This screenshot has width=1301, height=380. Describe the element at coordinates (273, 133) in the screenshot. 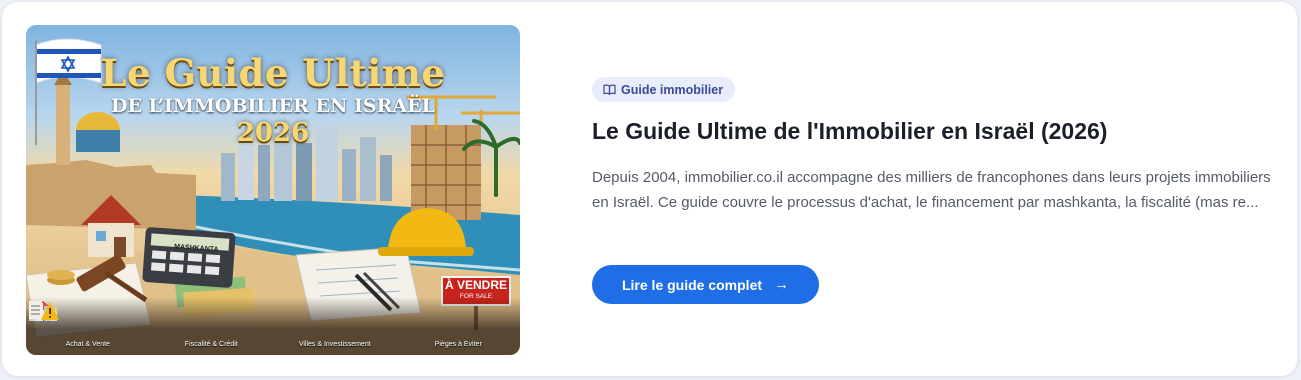

I see `hero-year: 2026` at that location.